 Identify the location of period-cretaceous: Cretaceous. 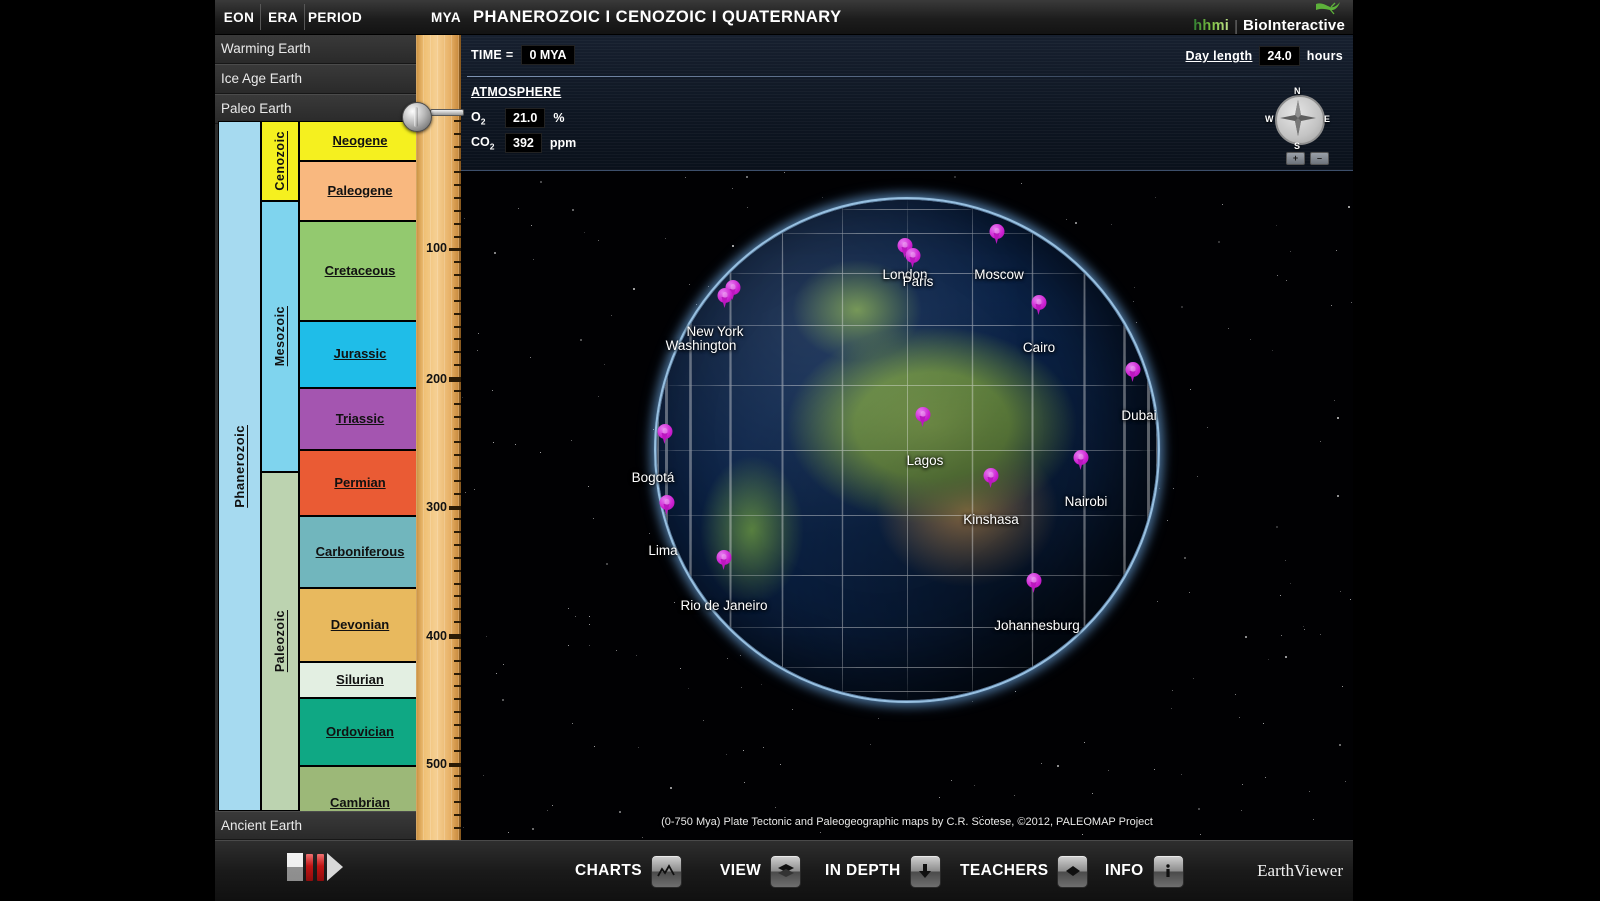
(360, 271).